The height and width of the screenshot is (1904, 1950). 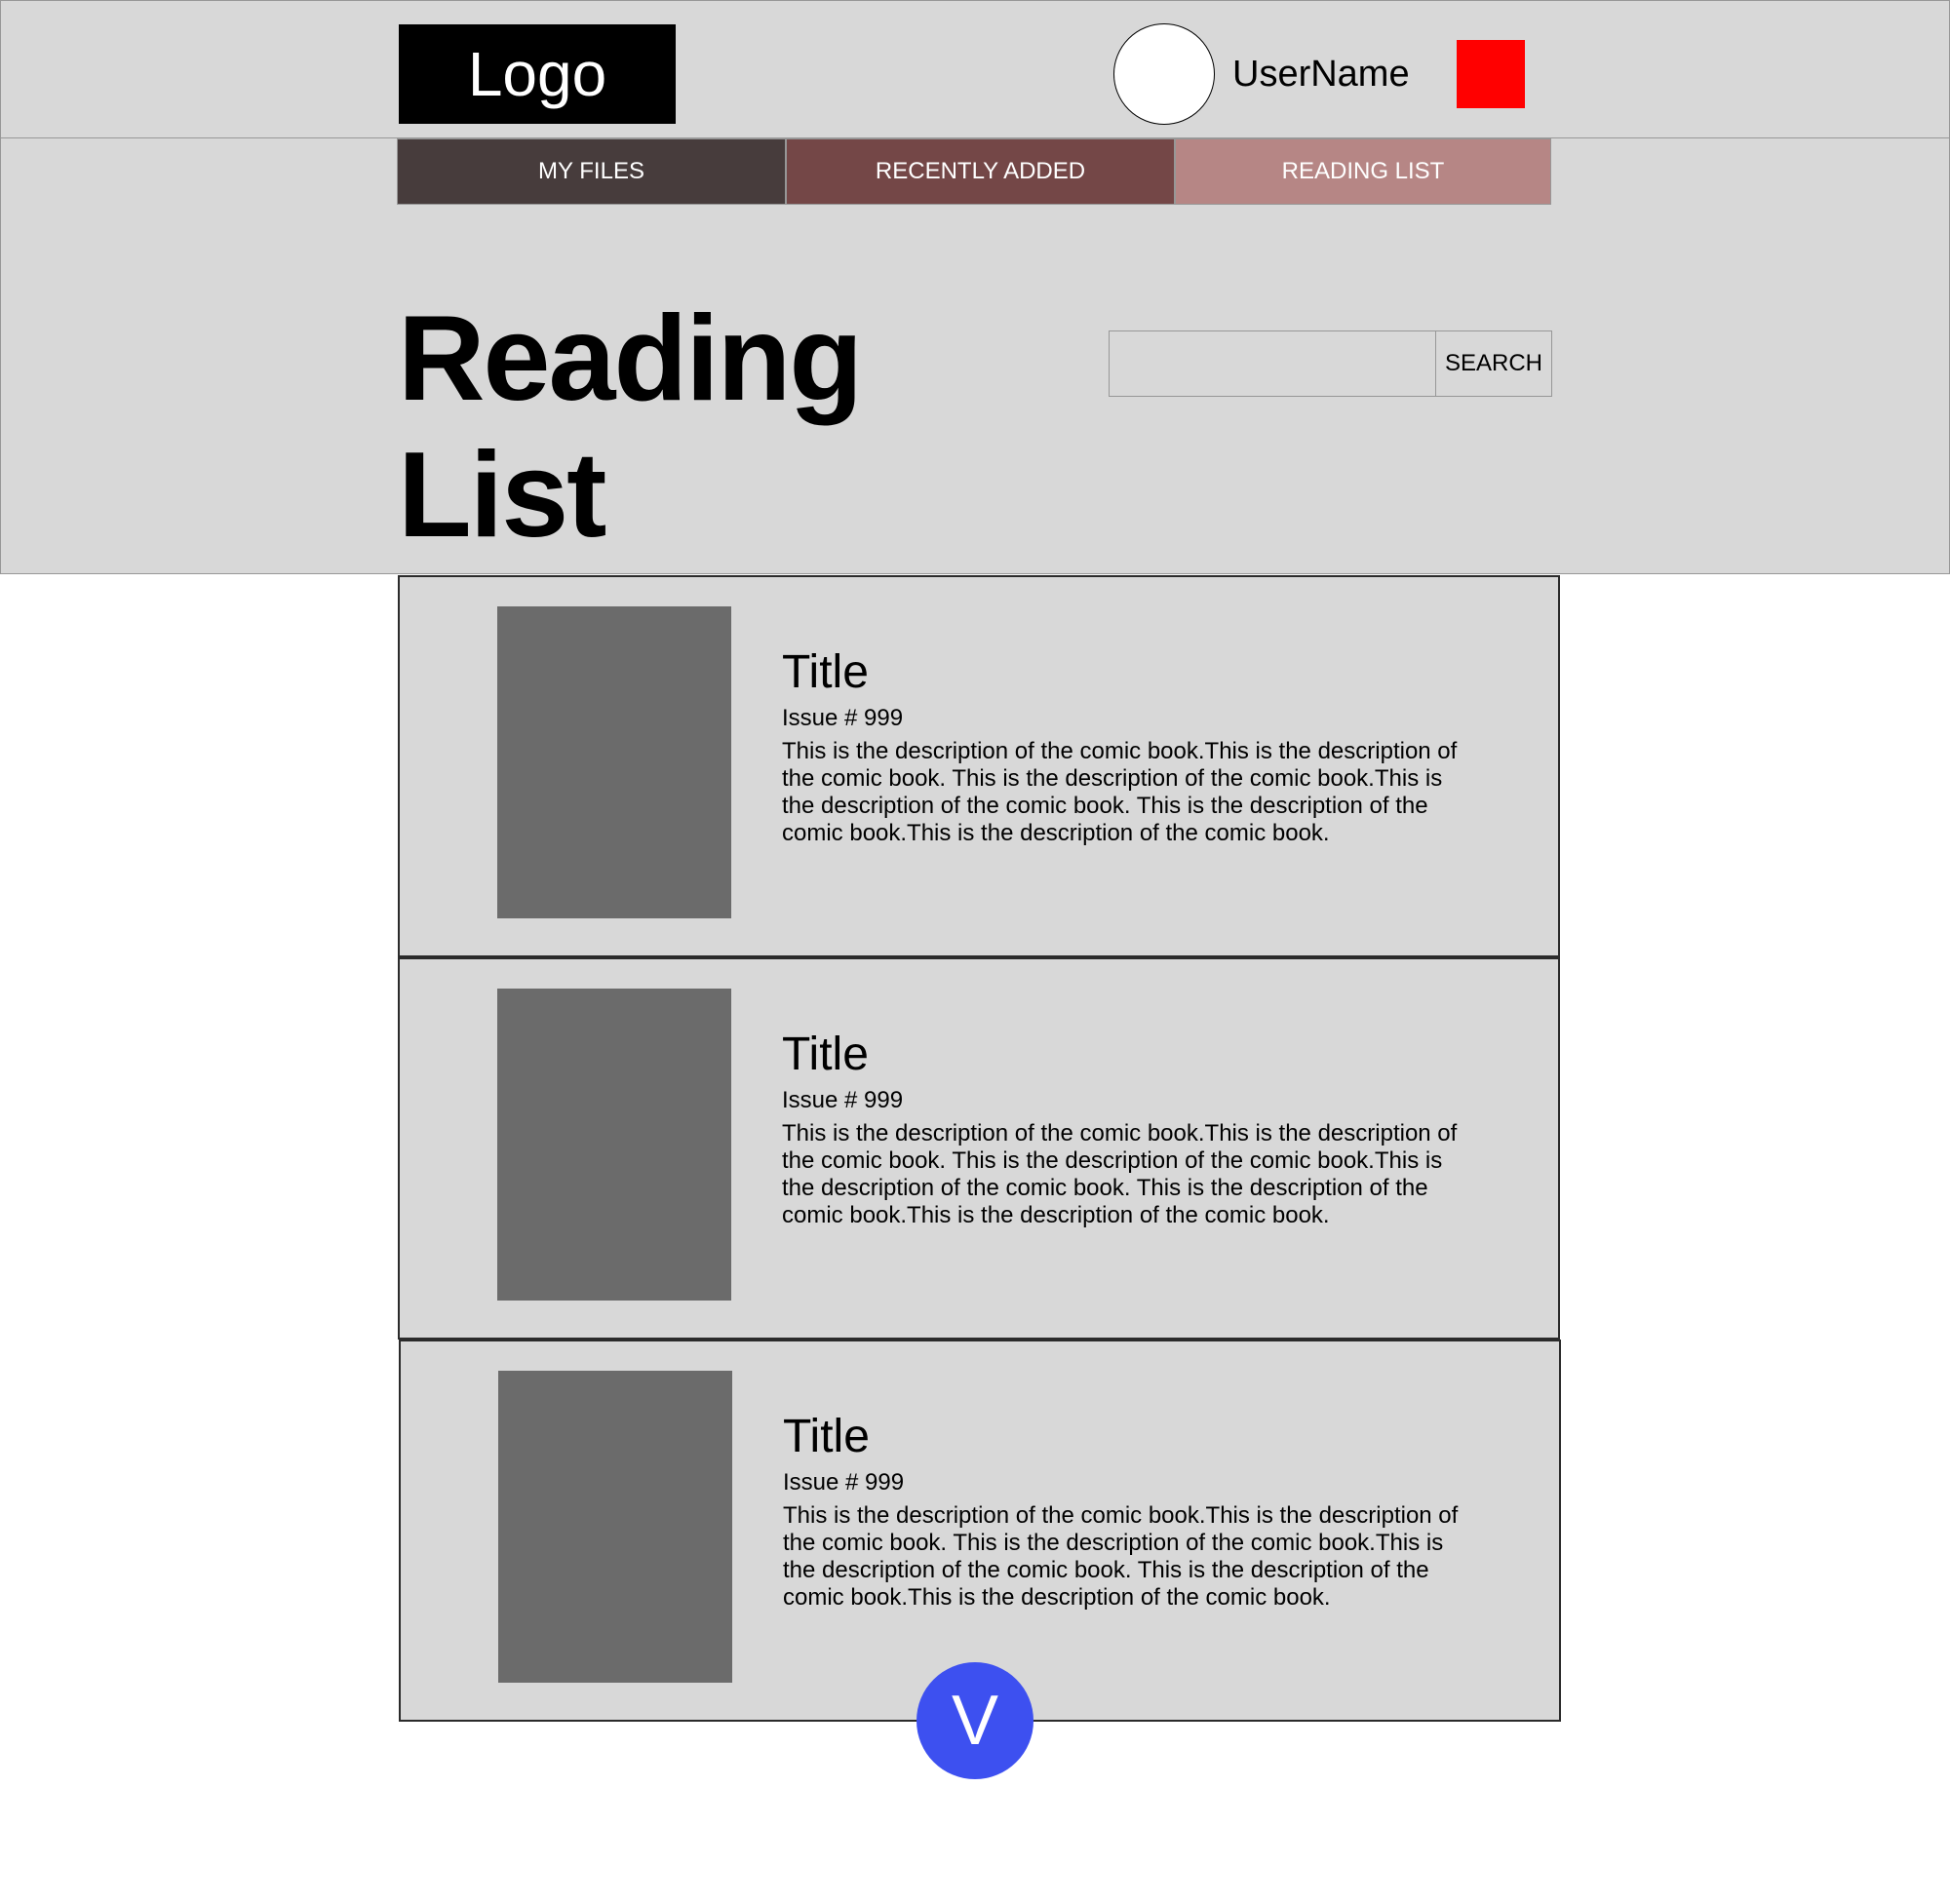 What do you see at coordinates (1164, 74) in the screenshot?
I see `avatar` at bounding box center [1164, 74].